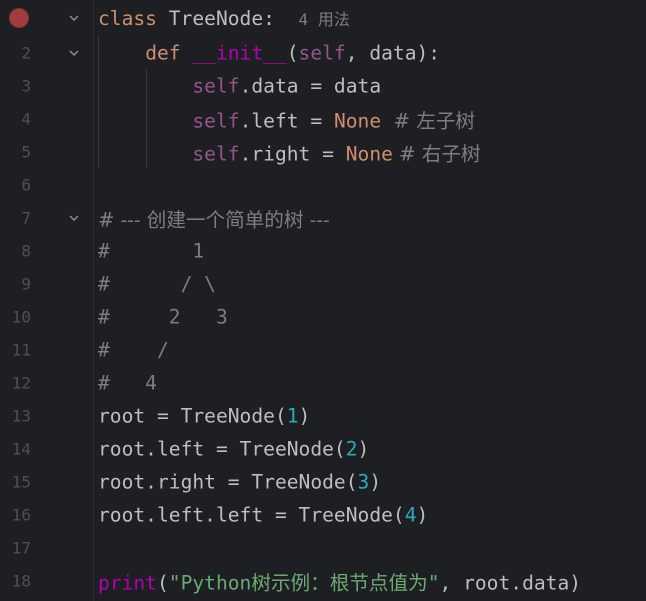 The height and width of the screenshot is (601, 646). I want to click on code-text: root = TreeNode(1), so click(204, 415).